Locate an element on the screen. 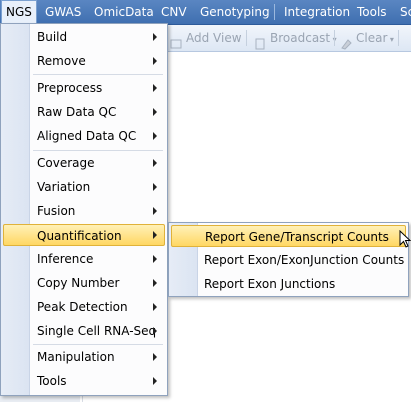 The width and height of the screenshot is (411, 402). menu-item-label: Tools is located at coordinates (52, 381).